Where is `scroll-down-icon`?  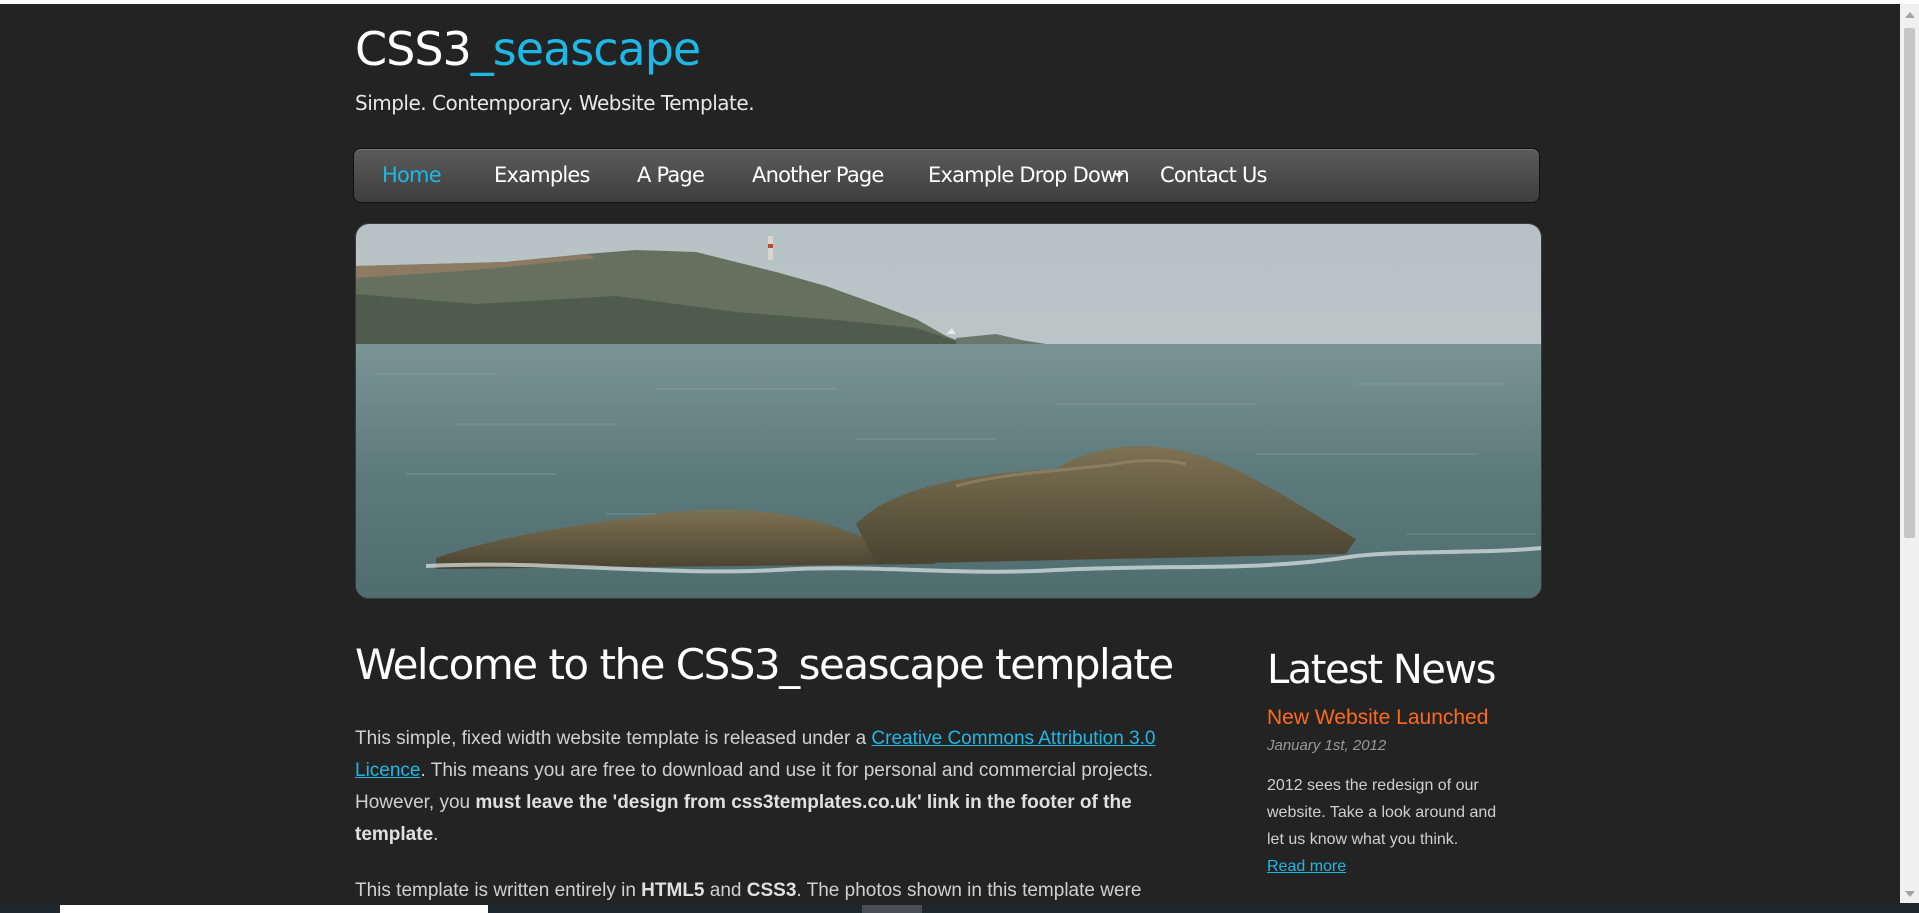 scroll-down-icon is located at coordinates (1910, 894).